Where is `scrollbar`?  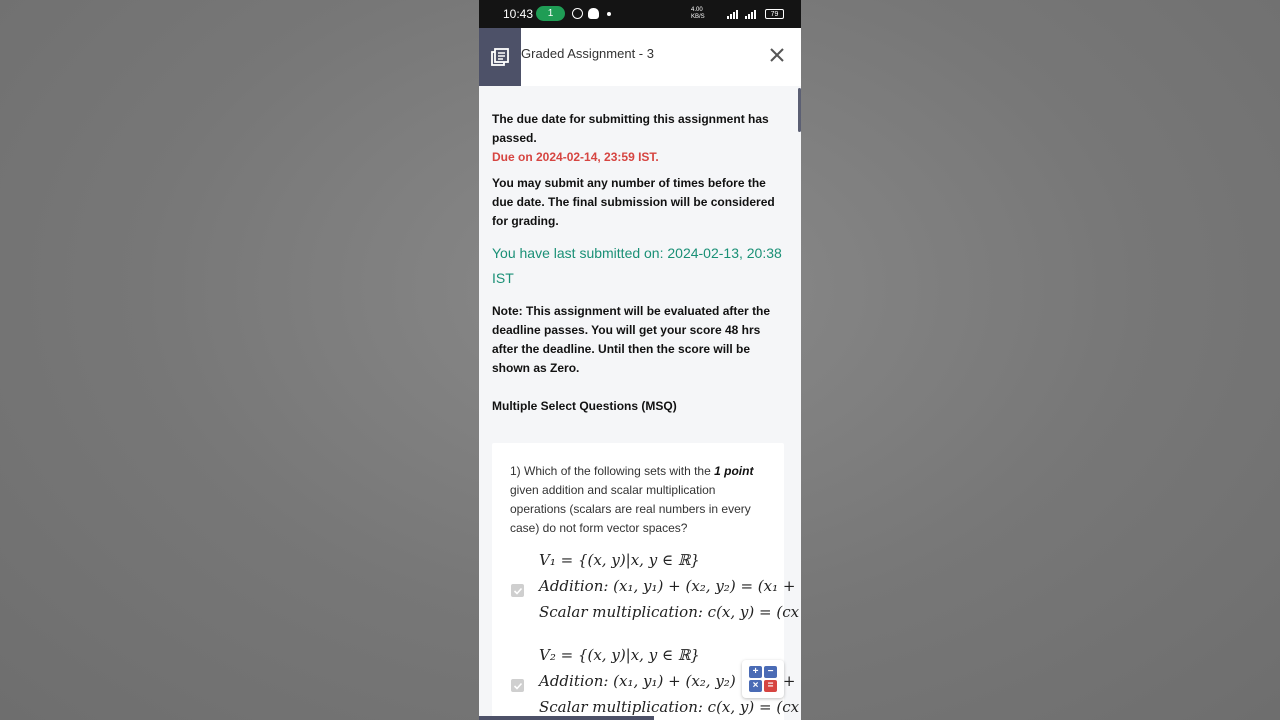
scrollbar is located at coordinates (799, 110).